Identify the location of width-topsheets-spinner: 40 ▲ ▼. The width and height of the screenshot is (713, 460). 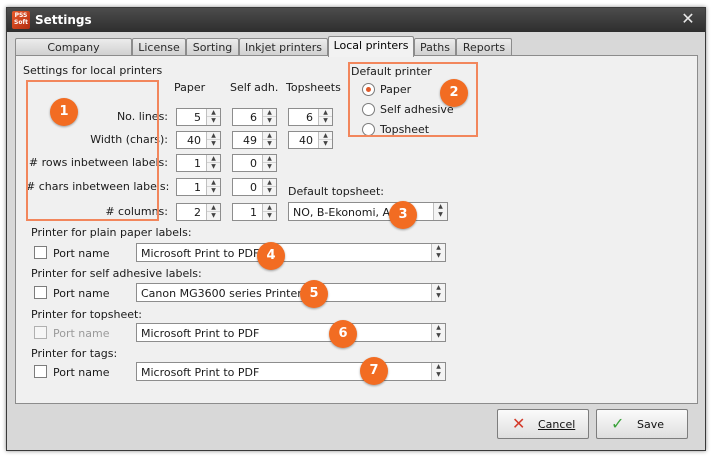
(310, 140).